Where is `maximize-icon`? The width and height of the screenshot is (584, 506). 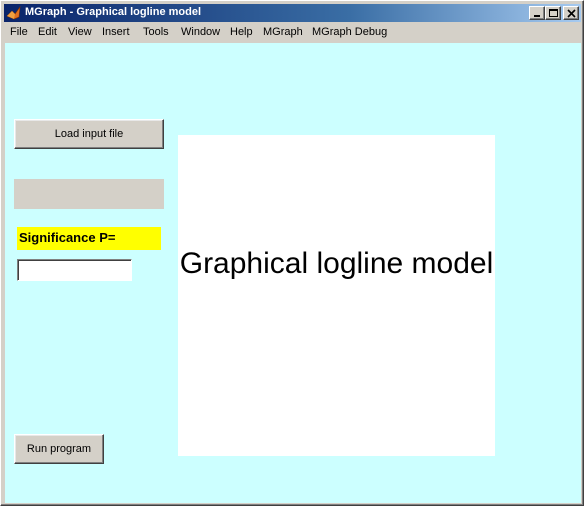 maximize-icon is located at coordinates (553, 13).